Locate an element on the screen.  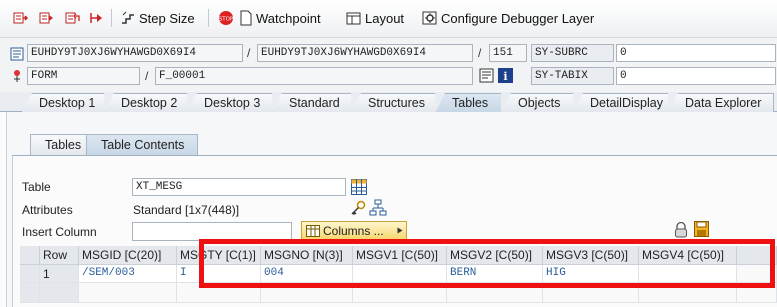
sy-subrc-value: 0 is located at coordinates (696, 53).